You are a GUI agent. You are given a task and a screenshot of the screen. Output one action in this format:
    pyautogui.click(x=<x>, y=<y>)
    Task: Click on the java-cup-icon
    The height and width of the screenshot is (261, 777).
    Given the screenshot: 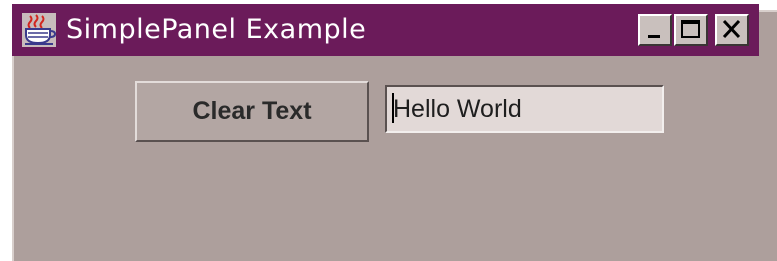 What is the action you would take?
    pyautogui.click(x=39, y=30)
    